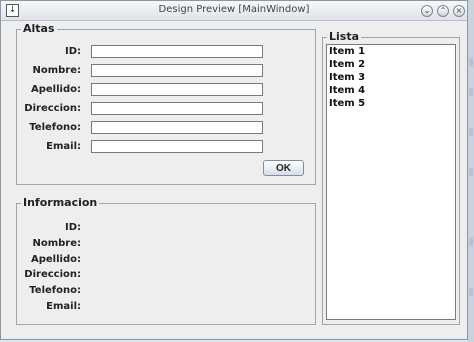 This screenshot has width=474, height=342. What do you see at coordinates (391, 90) in the screenshot?
I see `list-item: Item 4` at bounding box center [391, 90].